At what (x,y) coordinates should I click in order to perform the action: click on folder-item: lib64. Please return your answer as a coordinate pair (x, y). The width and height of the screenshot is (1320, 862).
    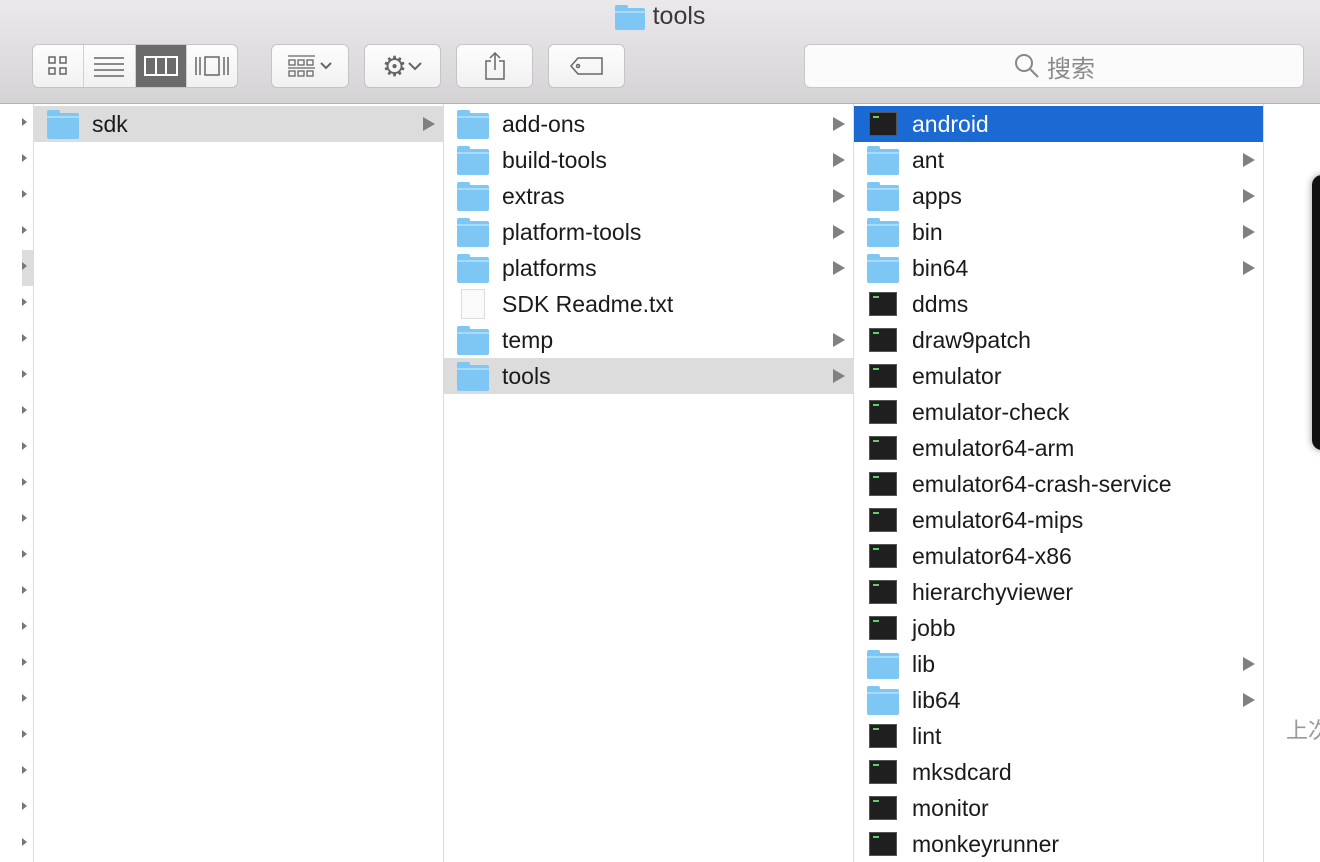
    Looking at the image, I should click on (1058, 700).